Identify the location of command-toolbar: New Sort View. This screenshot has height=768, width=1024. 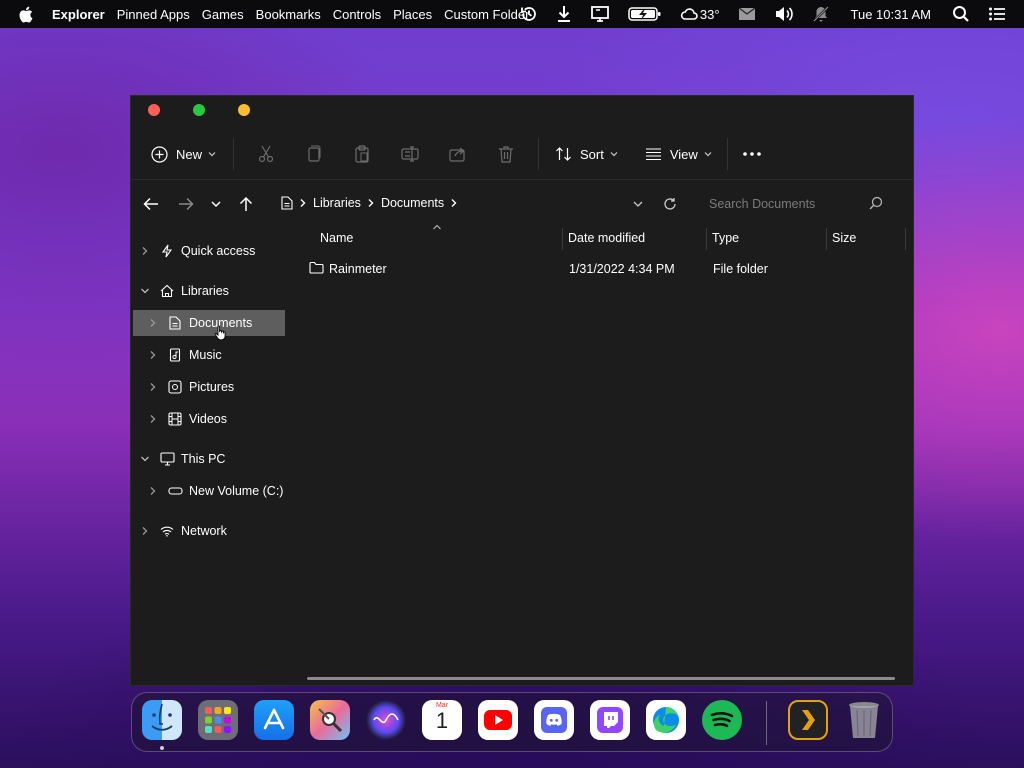
(522, 154).